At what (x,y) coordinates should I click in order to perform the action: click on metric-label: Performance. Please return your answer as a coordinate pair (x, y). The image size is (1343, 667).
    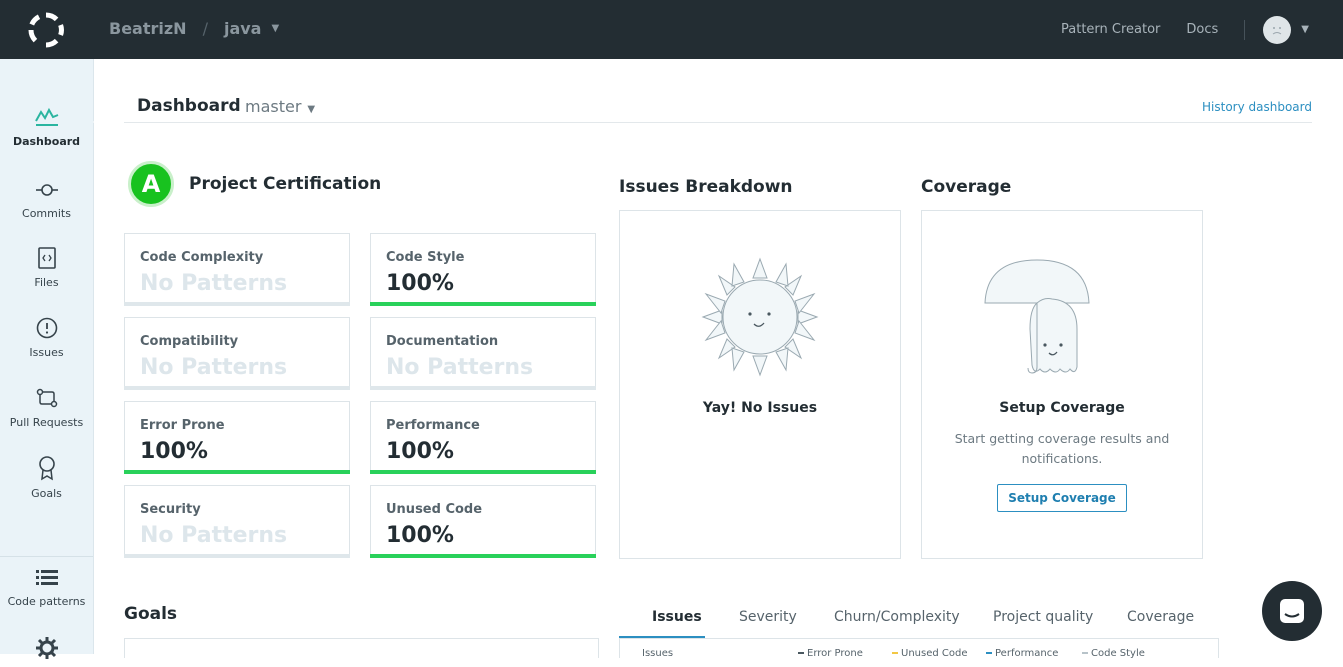
    Looking at the image, I should click on (433, 425).